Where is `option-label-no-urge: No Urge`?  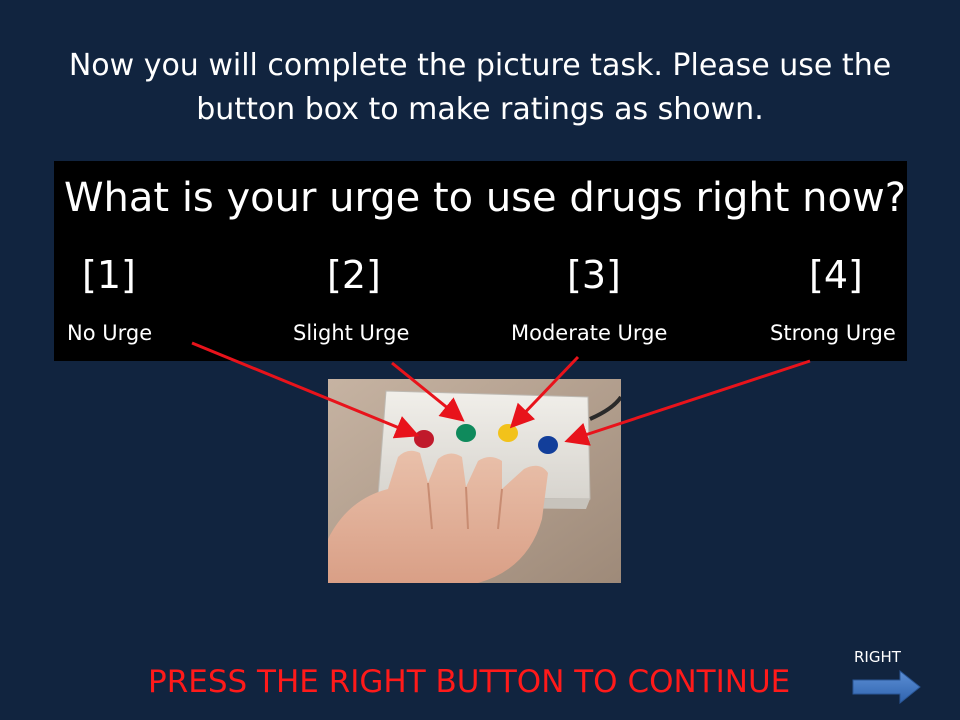 option-label-no-urge: No Urge is located at coordinates (110, 333).